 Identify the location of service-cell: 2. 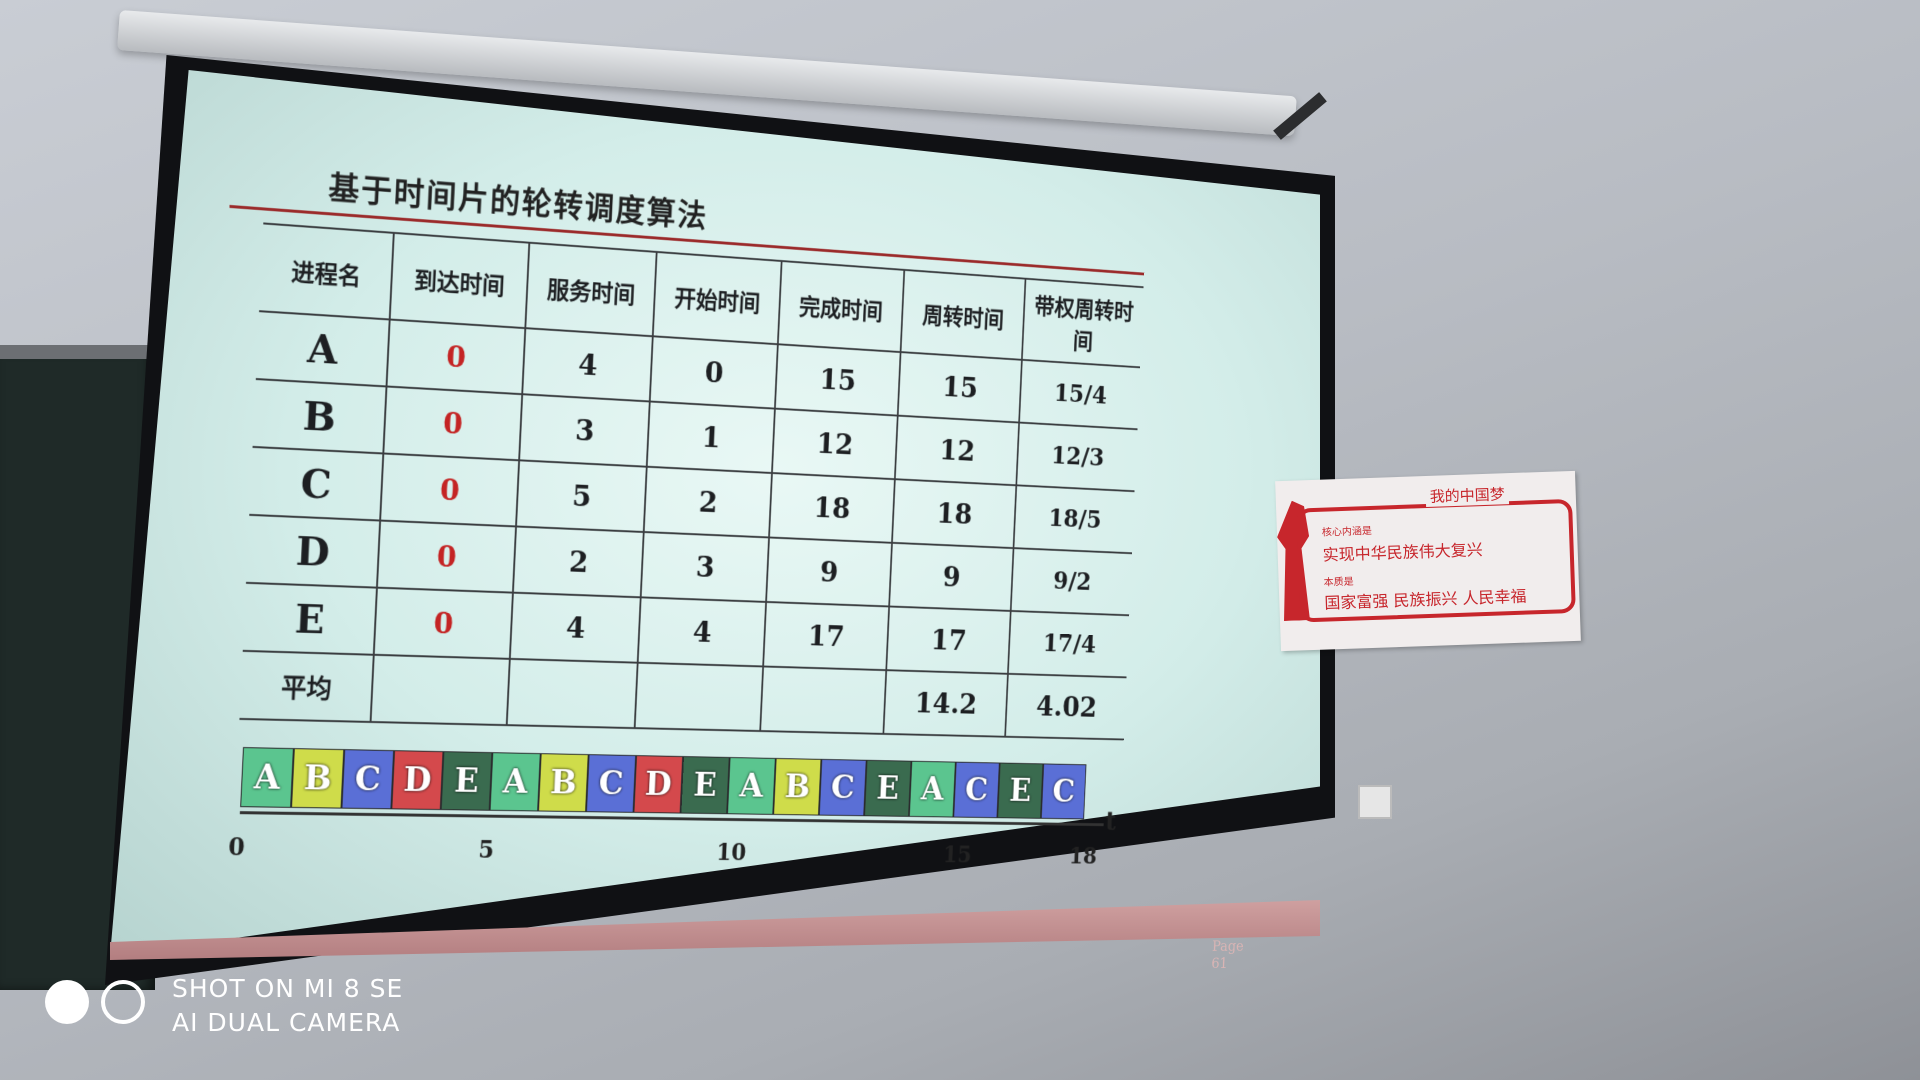
(578, 561).